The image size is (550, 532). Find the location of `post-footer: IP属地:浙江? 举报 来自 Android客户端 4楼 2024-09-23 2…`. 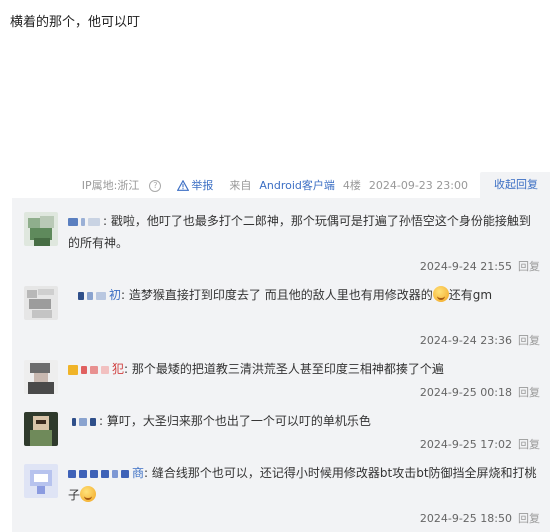

post-footer: IP属地:浙江? 举报 来自 Android客户端 4楼 2024-09-23 2… is located at coordinates (316, 185).